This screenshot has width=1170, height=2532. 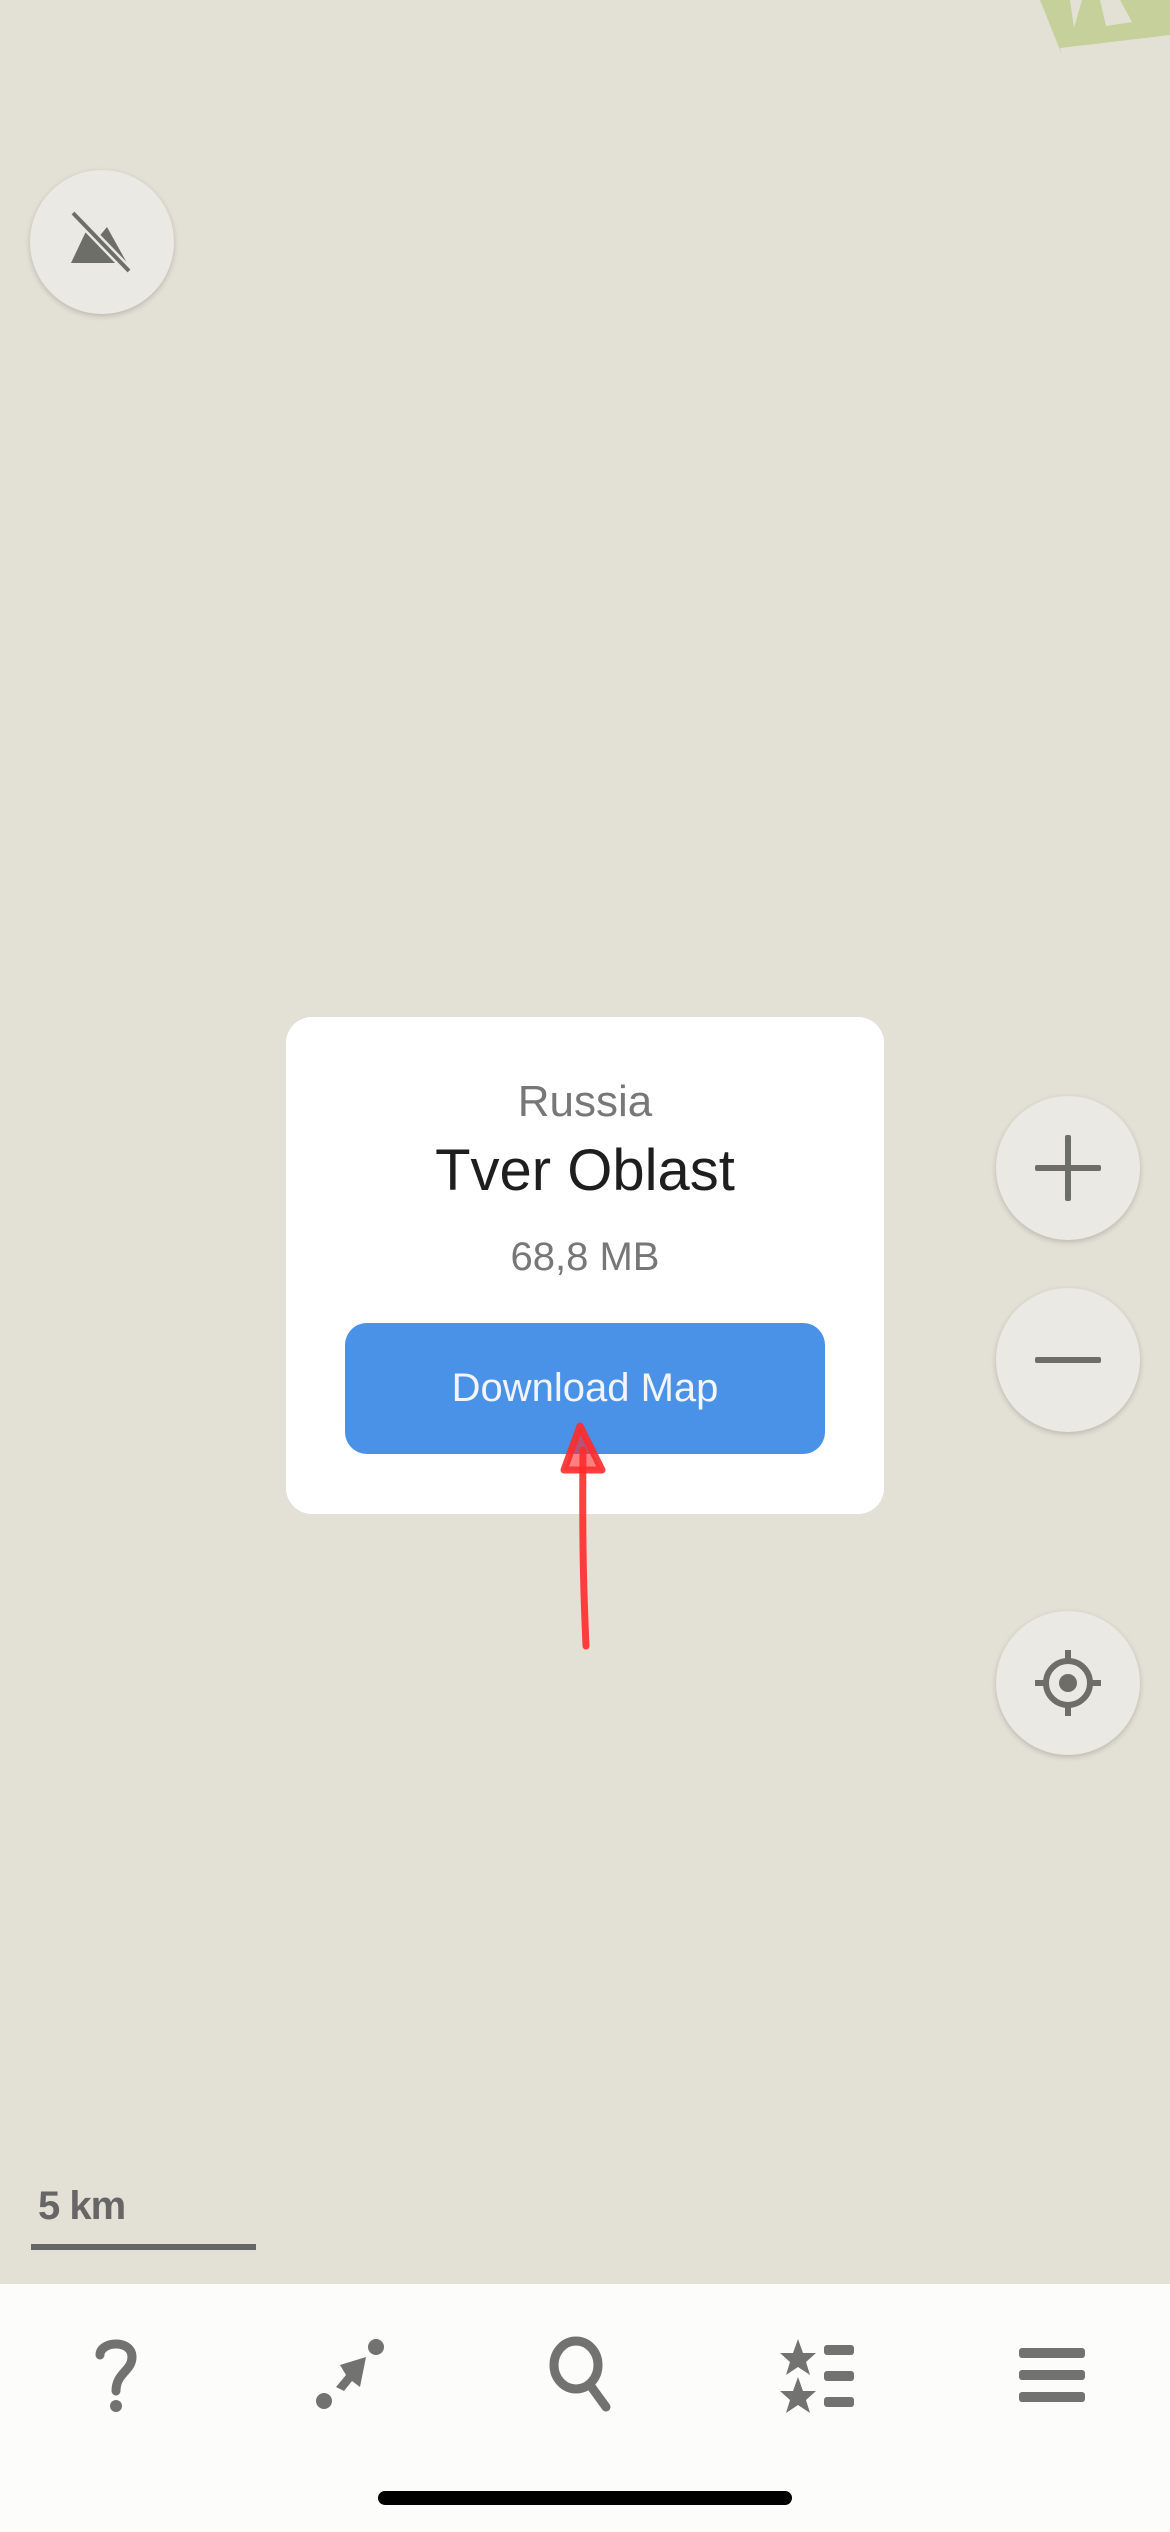 What do you see at coordinates (585, 1101) in the screenshot?
I see `country-name: Russia` at bounding box center [585, 1101].